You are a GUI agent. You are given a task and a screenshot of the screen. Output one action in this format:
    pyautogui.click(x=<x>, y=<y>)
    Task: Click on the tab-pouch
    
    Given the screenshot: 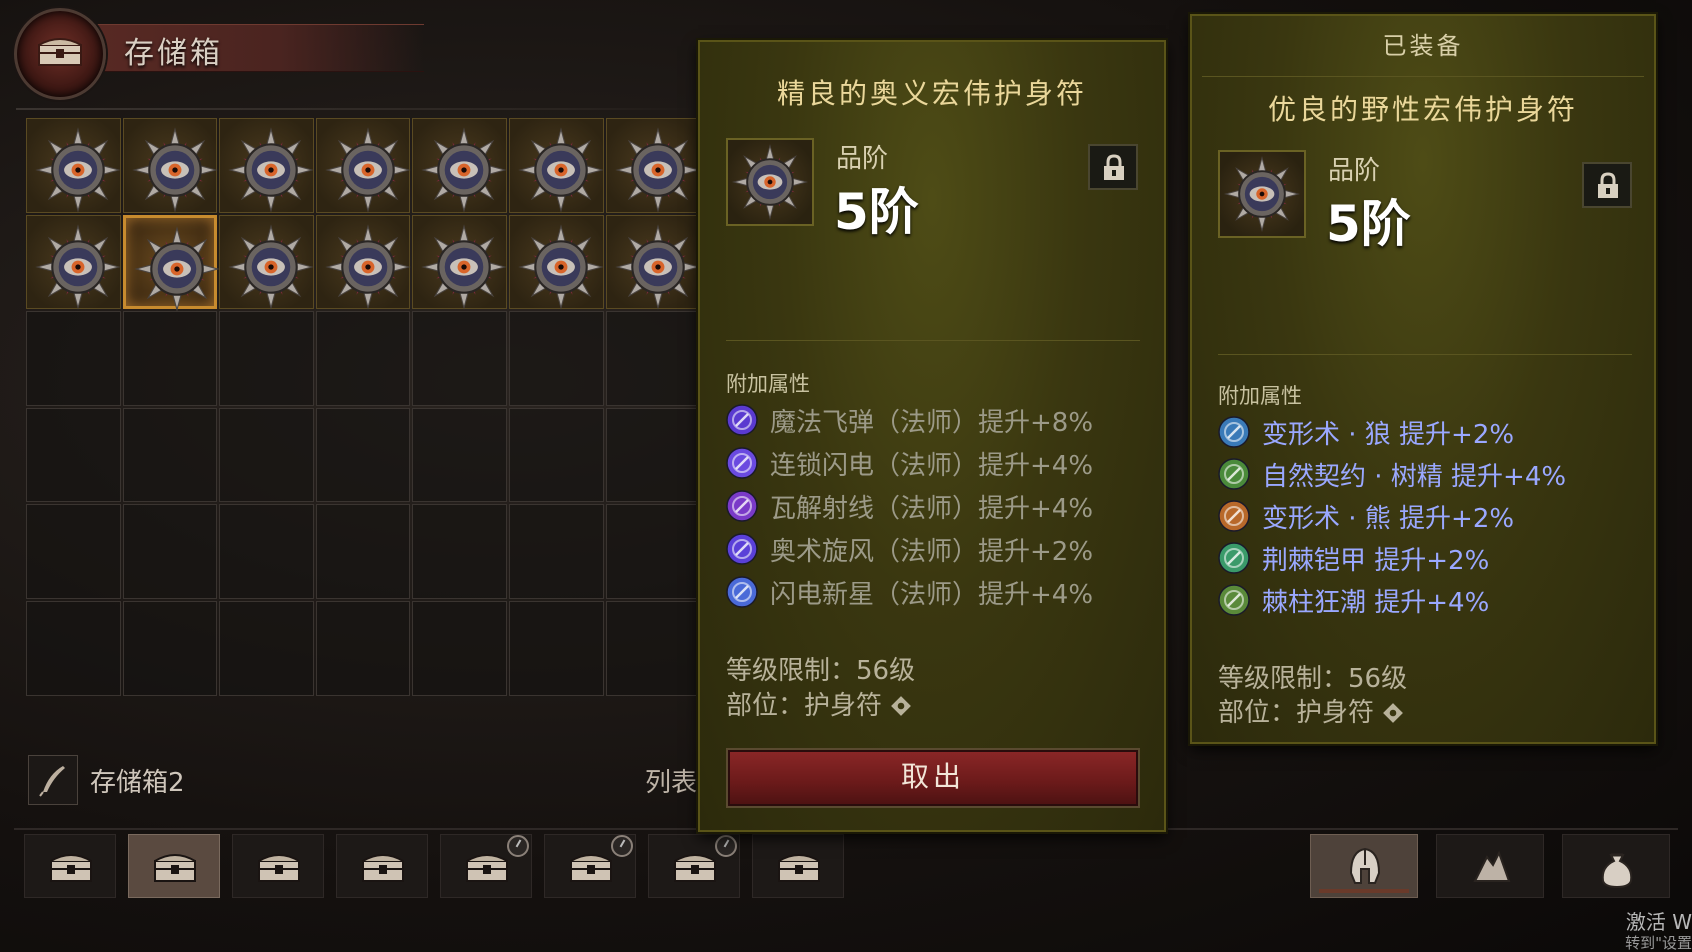 What is the action you would take?
    pyautogui.click(x=1616, y=866)
    